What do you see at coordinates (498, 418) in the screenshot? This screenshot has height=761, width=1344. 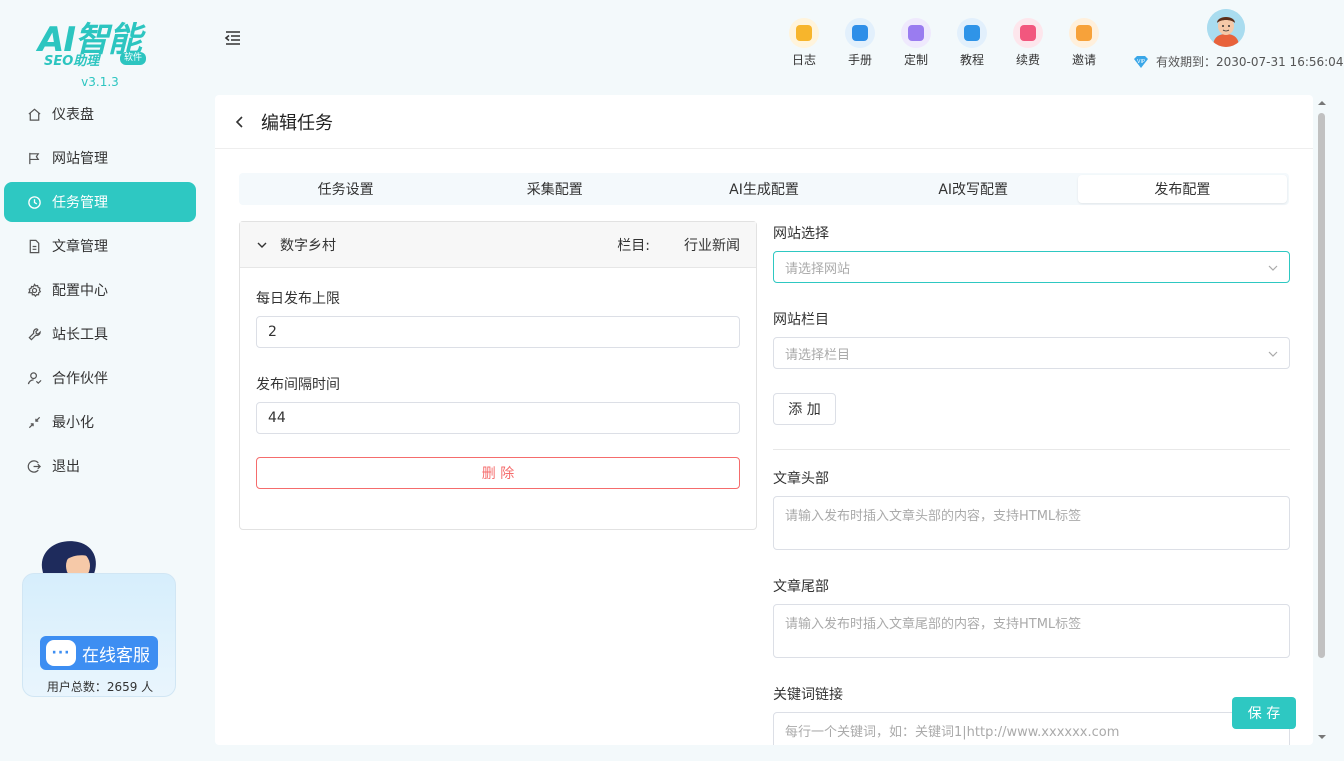 I see `interval-input: 44` at bounding box center [498, 418].